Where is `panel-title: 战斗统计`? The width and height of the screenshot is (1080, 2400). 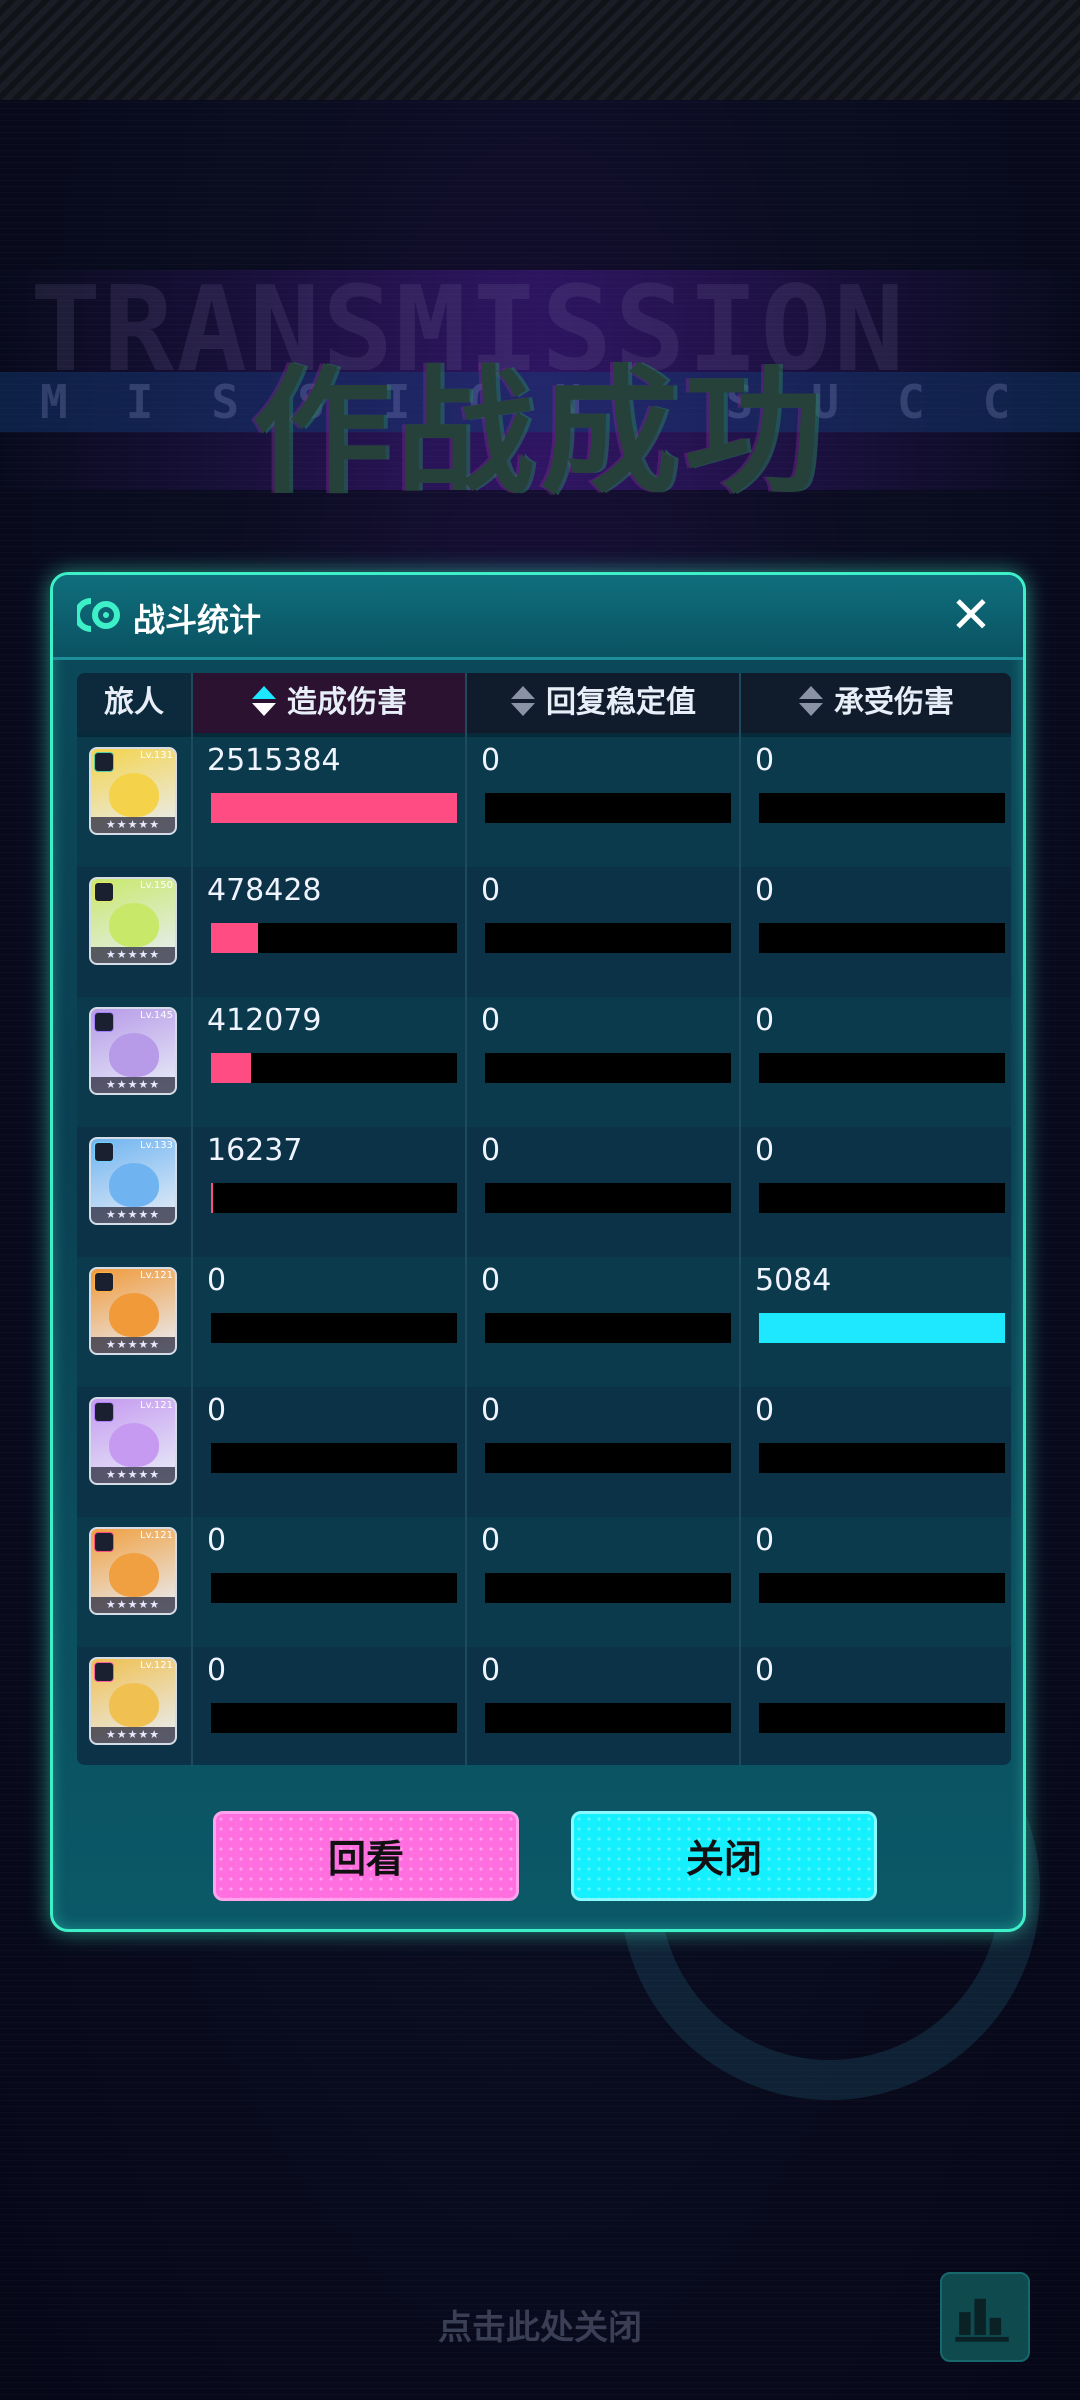
panel-title: 战斗统计 is located at coordinates (197, 620).